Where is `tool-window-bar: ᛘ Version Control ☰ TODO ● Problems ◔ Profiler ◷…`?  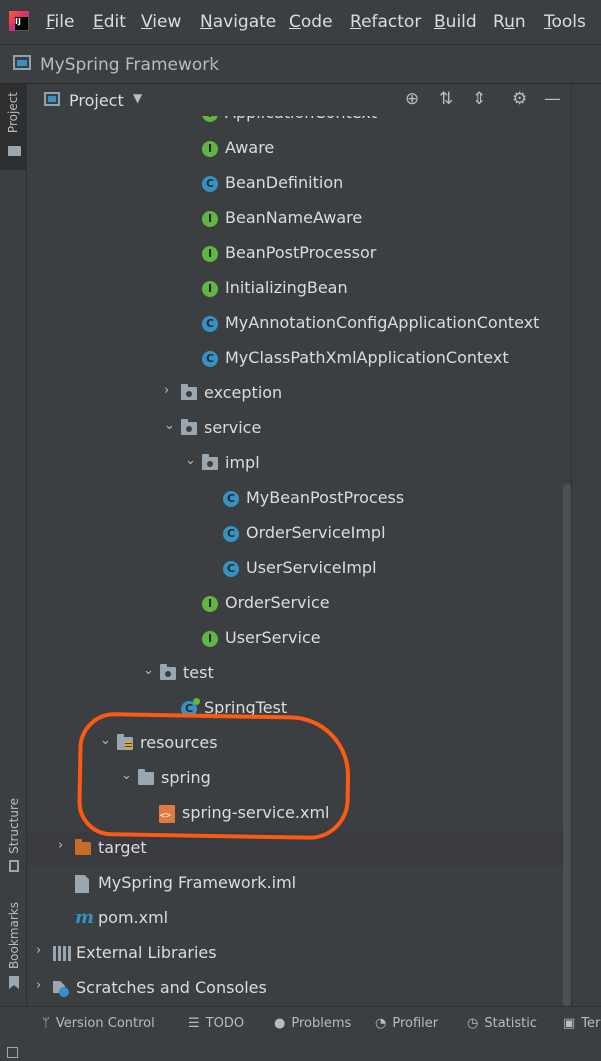
tool-window-bar: ᛘ Version Control ☰ TODO ● Problems ◔ Profiler ◷… is located at coordinates (300, 1023).